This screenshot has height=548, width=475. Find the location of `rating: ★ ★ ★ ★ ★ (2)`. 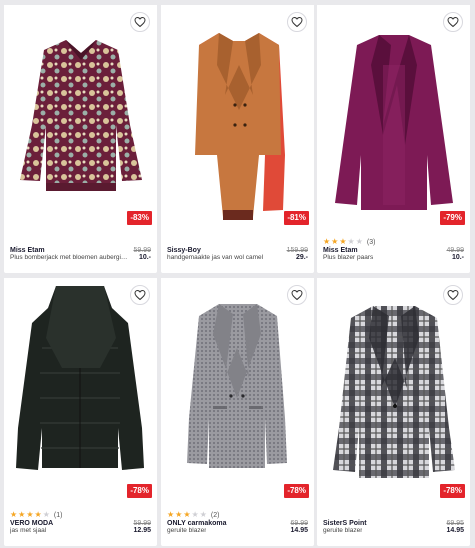

rating: ★ ★ ★ ★ ★ (2) is located at coordinates (237, 515).